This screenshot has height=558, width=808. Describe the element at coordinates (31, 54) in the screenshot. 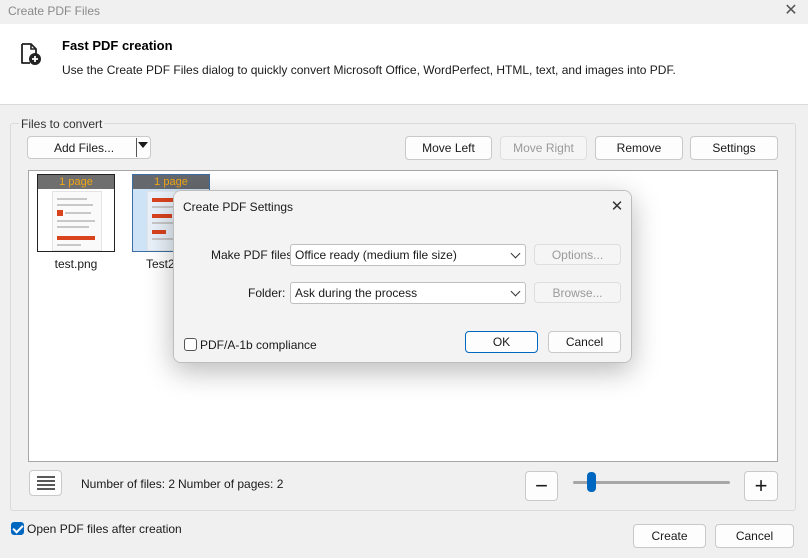

I see `document-add-icon` at that location.